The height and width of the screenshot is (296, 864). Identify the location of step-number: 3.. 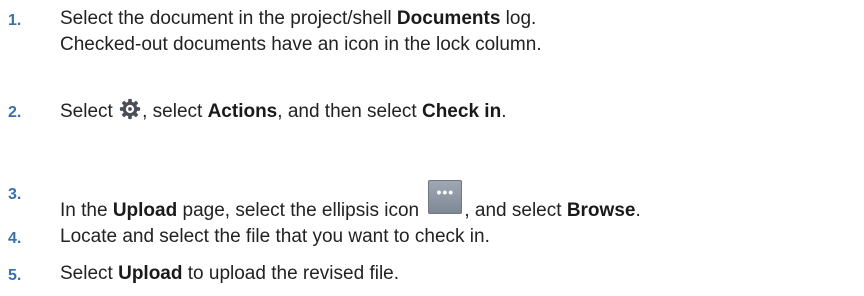
(15, 194).